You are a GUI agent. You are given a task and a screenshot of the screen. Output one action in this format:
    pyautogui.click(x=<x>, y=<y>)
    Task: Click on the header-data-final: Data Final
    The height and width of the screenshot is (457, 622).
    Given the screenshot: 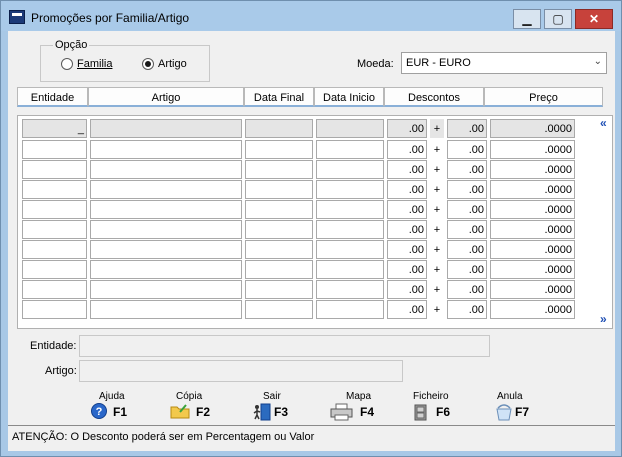 What is the action you would take?
    pyautogui.click(x=279, y=97)
    